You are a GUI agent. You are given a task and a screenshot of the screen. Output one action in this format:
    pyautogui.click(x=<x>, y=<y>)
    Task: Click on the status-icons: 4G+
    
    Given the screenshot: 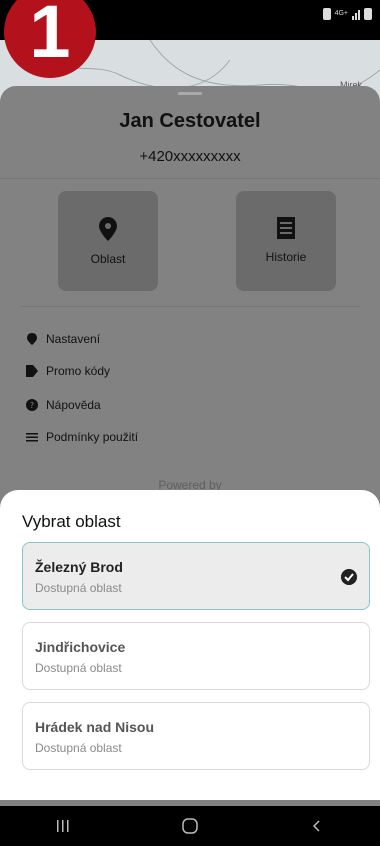 What is the action you would take?
    pyautogui.click(x=347, y=14)
    